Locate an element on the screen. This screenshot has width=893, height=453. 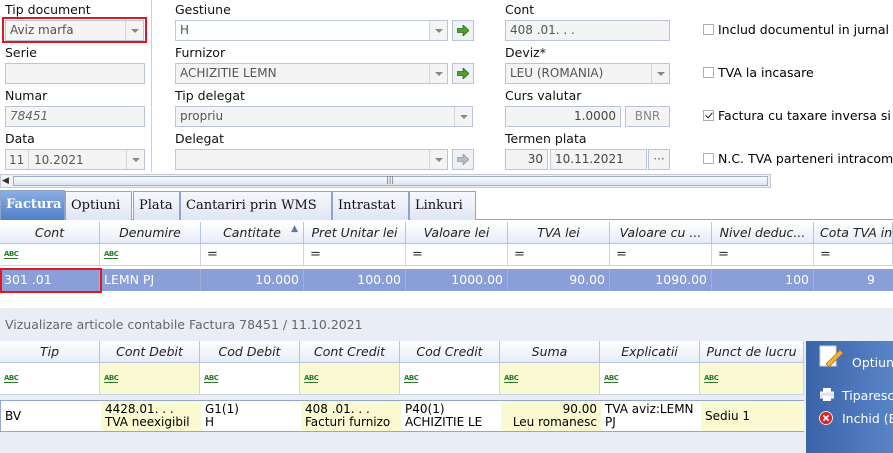
acc-cell-cod-credit: P40(1) ACHIZITIE LE is located at coordinates (451, 416).